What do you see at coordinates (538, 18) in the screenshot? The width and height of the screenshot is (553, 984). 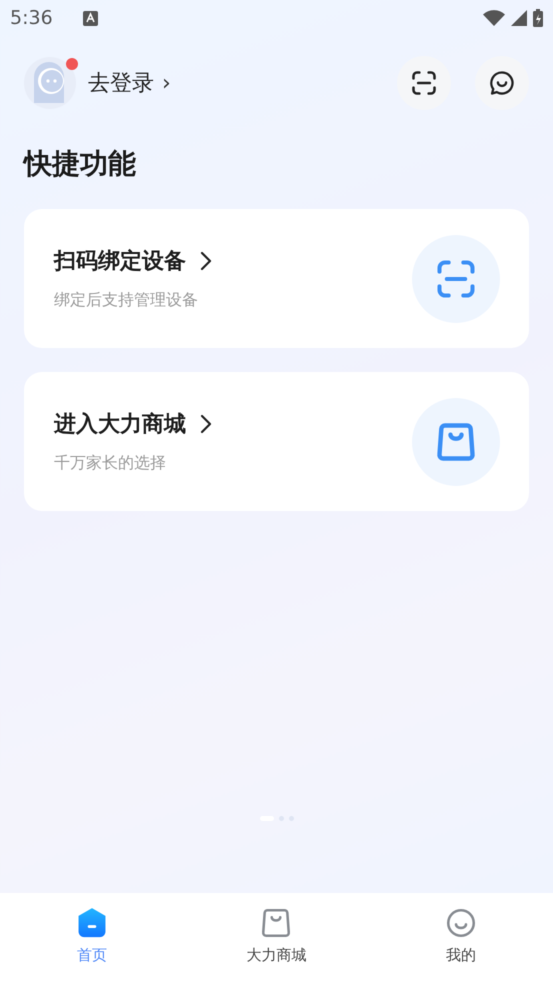 I see `battery-icon` at bounding box center [538, 18].